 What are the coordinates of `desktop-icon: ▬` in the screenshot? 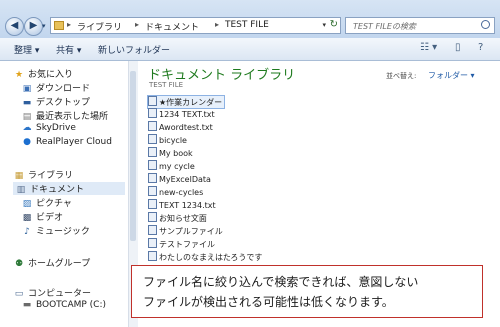 It's located at (27, 103).